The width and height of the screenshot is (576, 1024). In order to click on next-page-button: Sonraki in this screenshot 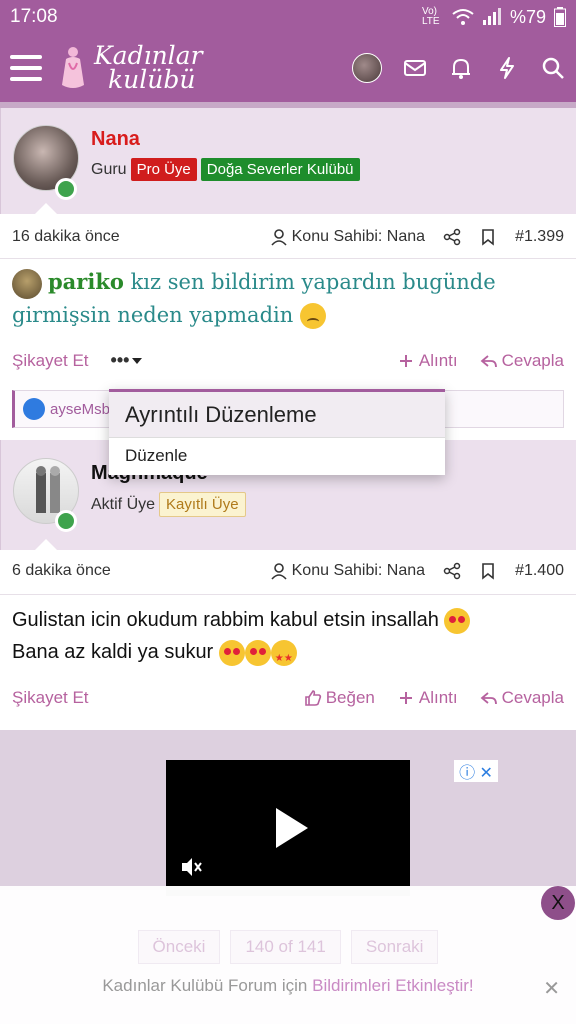, I will do `click(394, 947)`.